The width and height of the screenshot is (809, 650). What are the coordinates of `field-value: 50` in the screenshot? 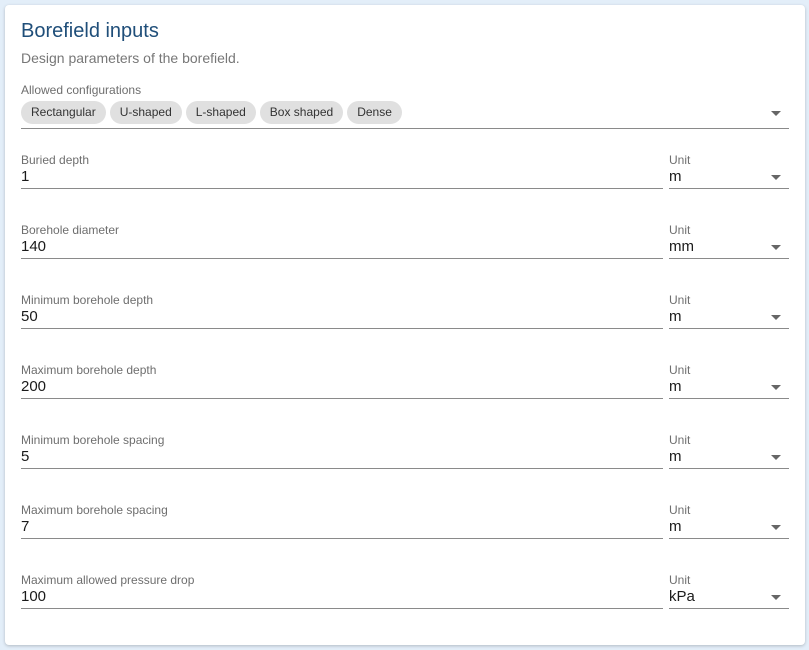 It's located at (29, 316).